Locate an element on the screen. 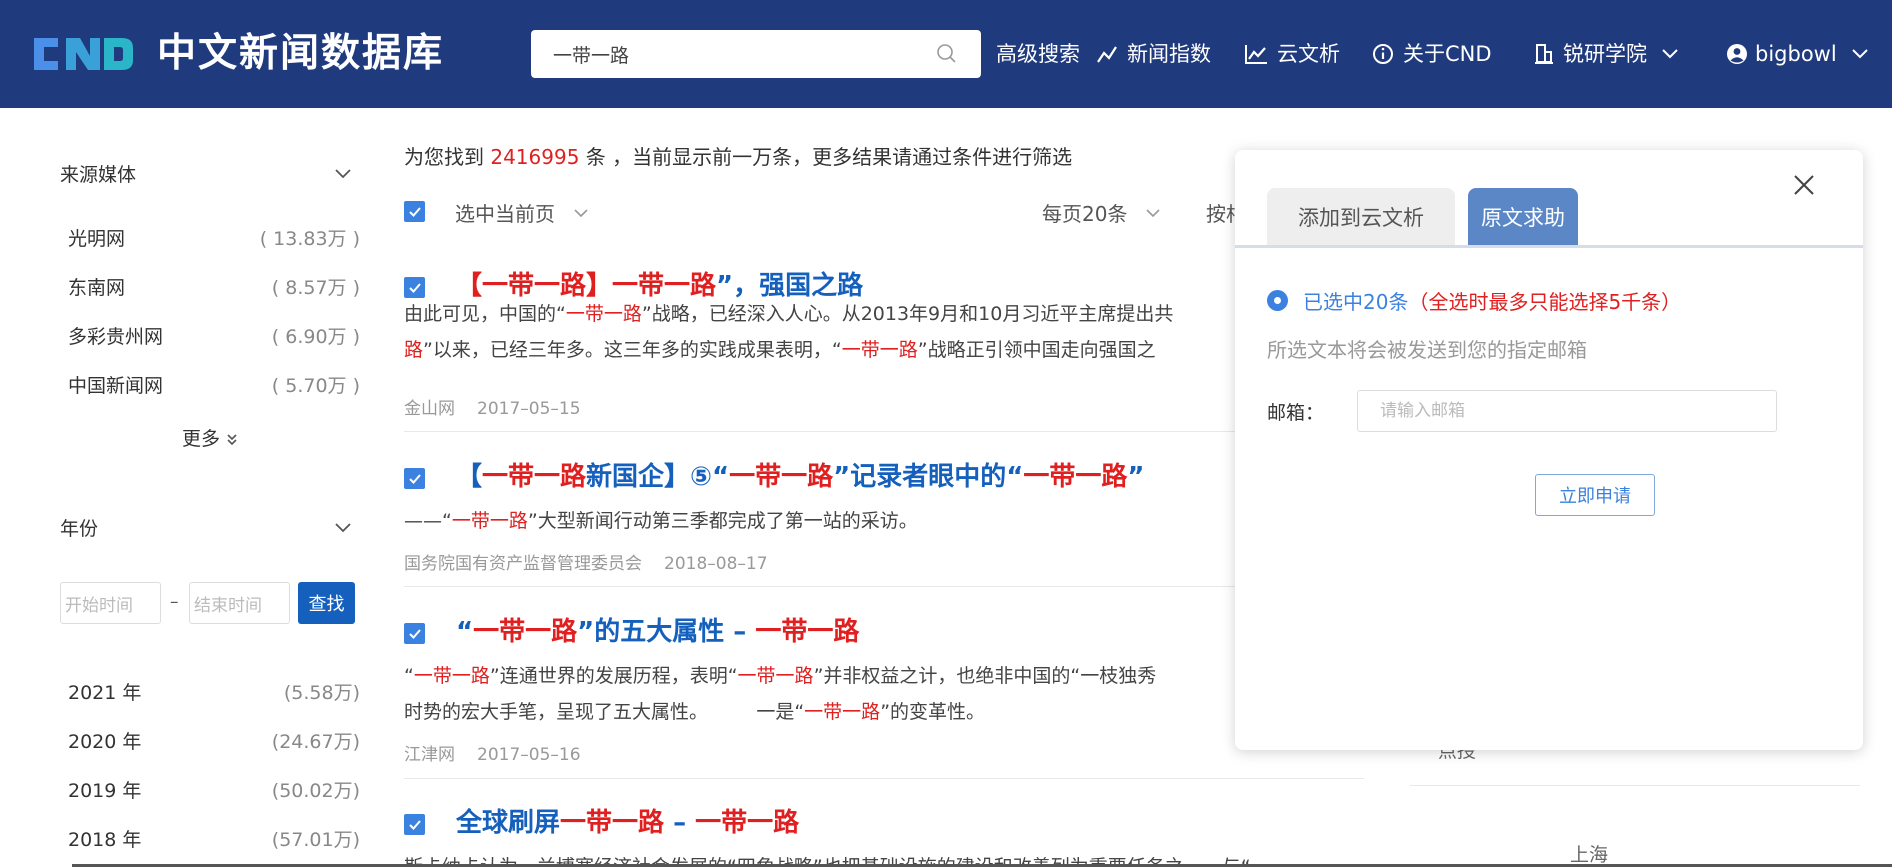  snippet-highlight: 路 is located at coordinates (414, 350).